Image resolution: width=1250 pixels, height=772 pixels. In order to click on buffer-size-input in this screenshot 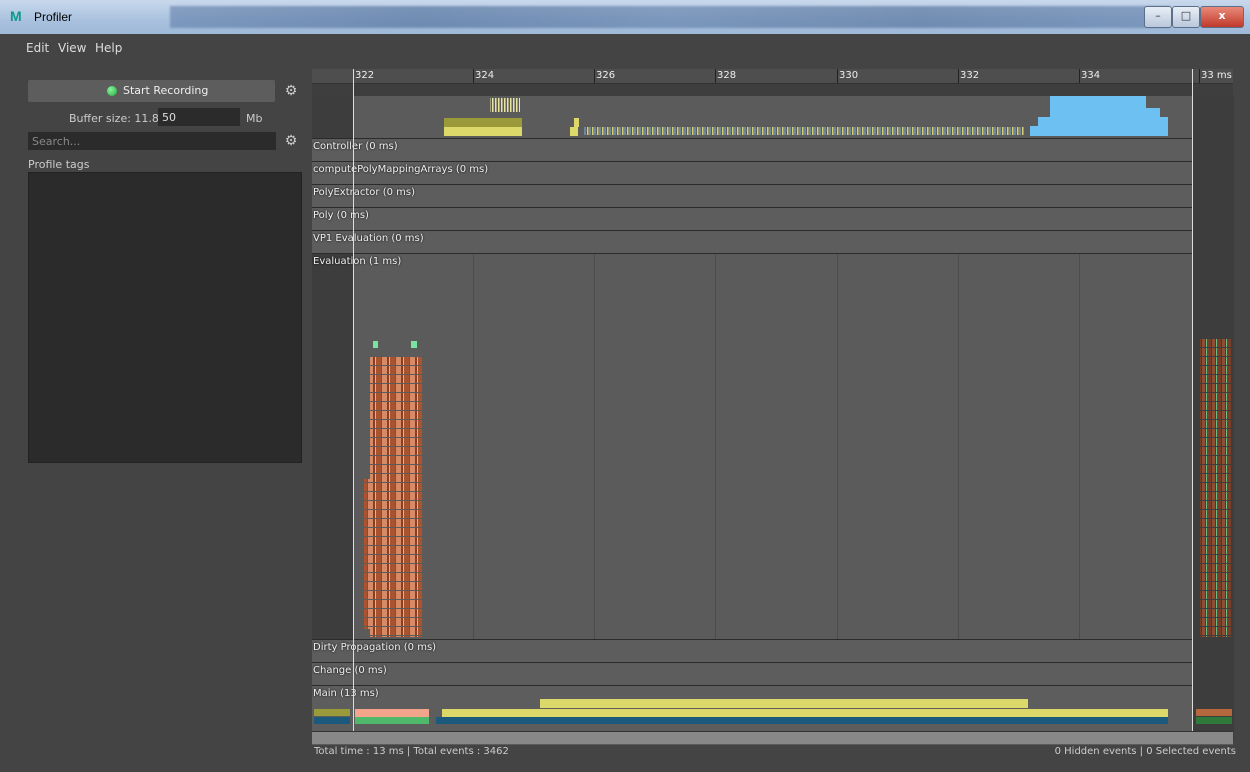, I will do `click(199, 117)`.